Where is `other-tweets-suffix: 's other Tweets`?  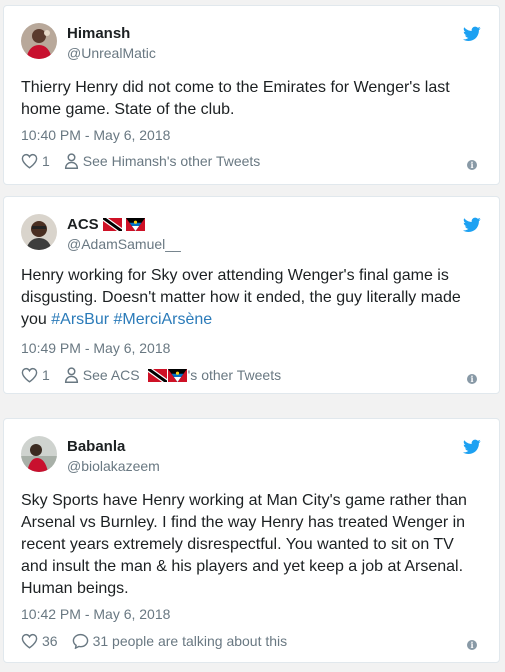
other-tweets-suffix: 's other Tweets is located at coordinates (234, 375).